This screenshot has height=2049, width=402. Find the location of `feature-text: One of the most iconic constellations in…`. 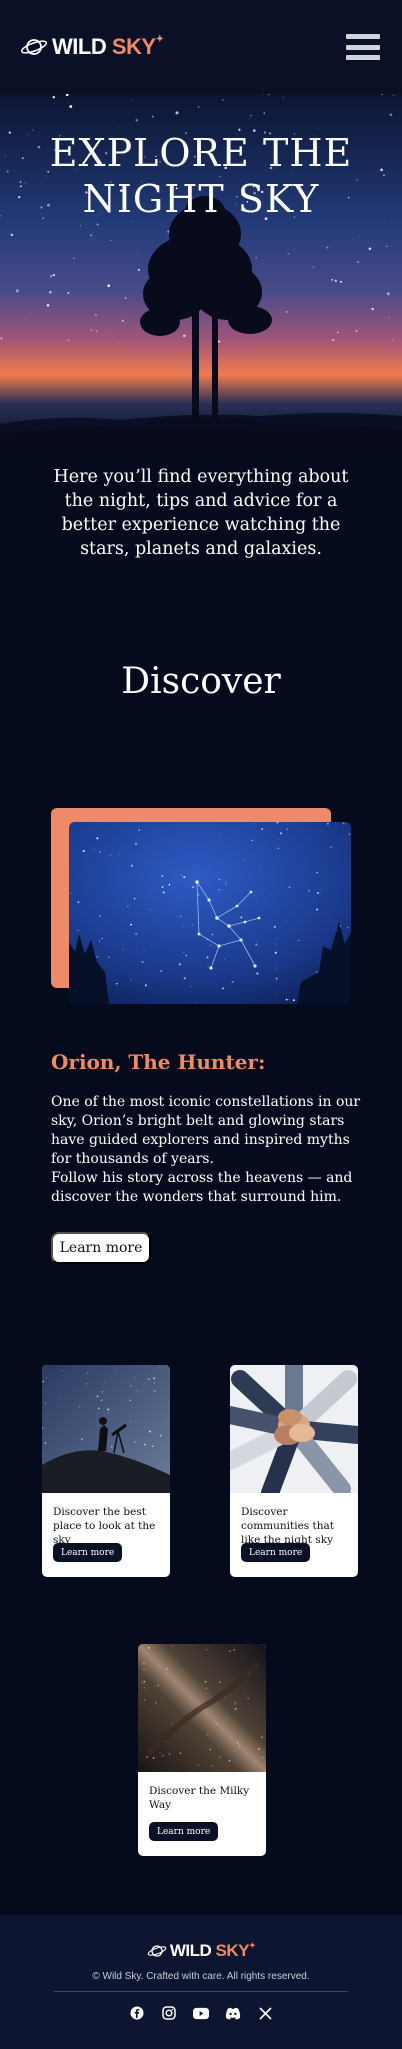

feature-text: One of the most iconic constellations in… is located at coordinates (206, 1150).